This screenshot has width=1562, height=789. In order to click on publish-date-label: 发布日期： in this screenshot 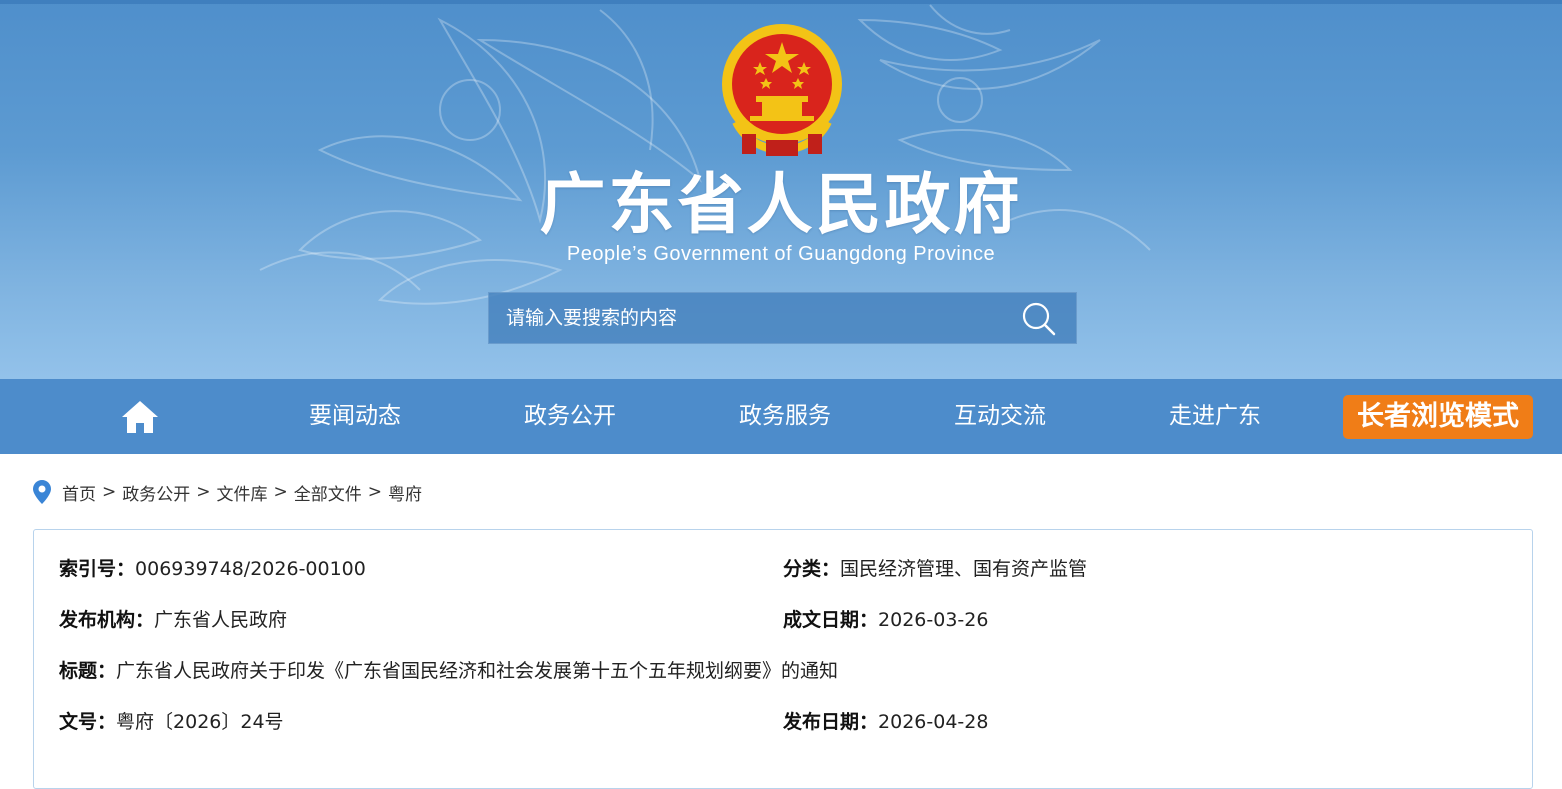, I will do `click(831, 722)`.